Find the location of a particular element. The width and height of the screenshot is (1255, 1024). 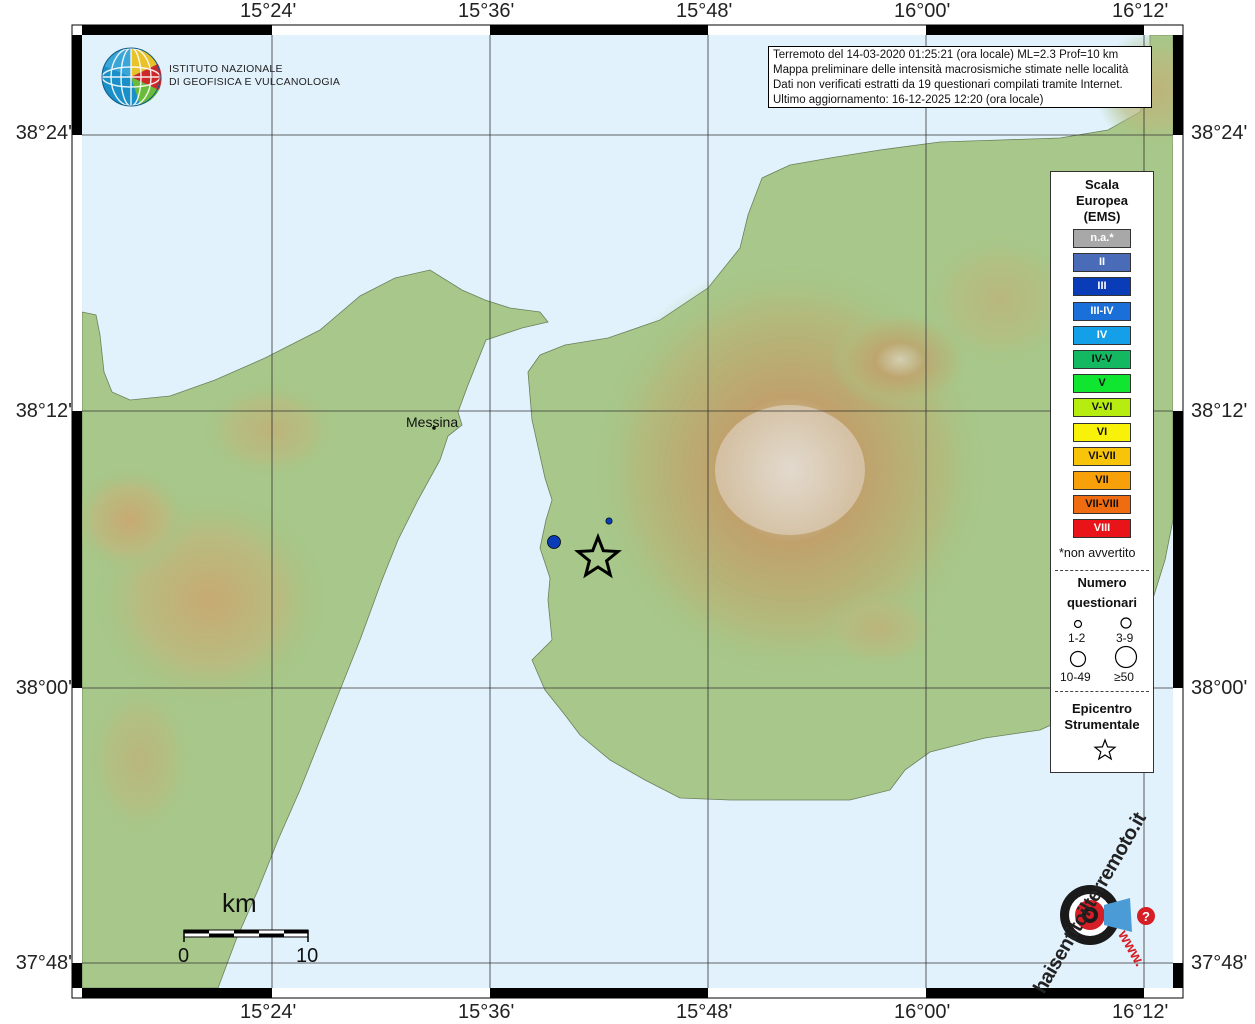

legend-count-title-line2: questionari is located at coordinates (1102, 602).